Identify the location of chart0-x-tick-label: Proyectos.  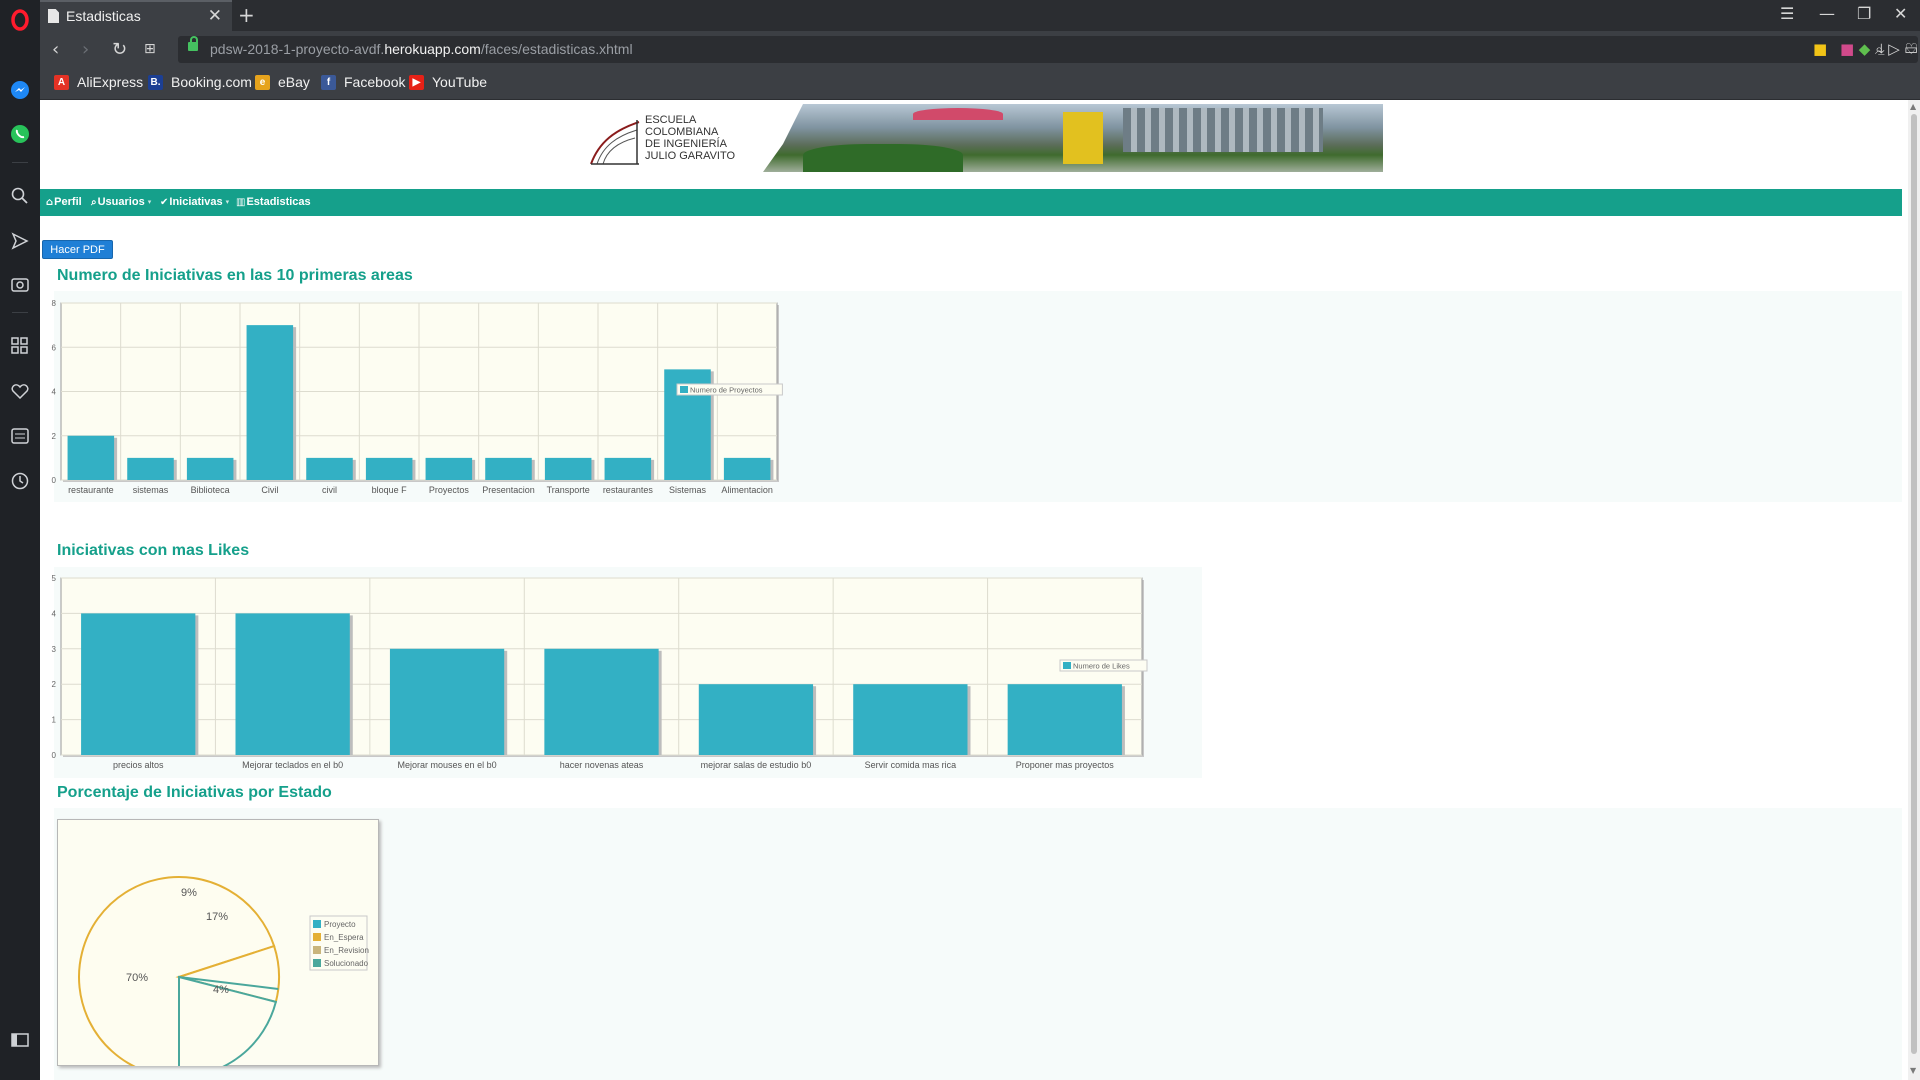
(449, 490).